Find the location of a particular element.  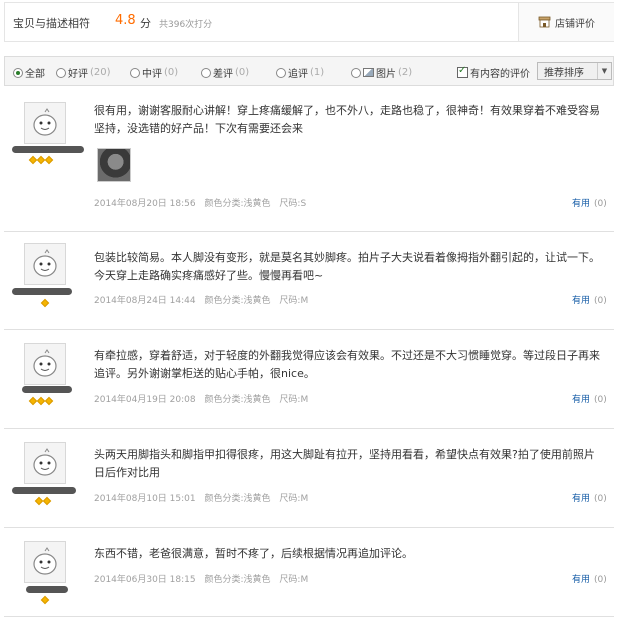

filter-good: 好评 (20) is located at coordinates (83, 72).